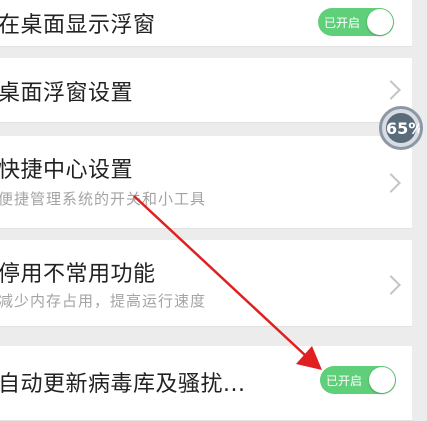 The height and width of the screenshot is (421, 427). I want to click on setting-title: 在桌面显示浮窗, so click(78, 25).